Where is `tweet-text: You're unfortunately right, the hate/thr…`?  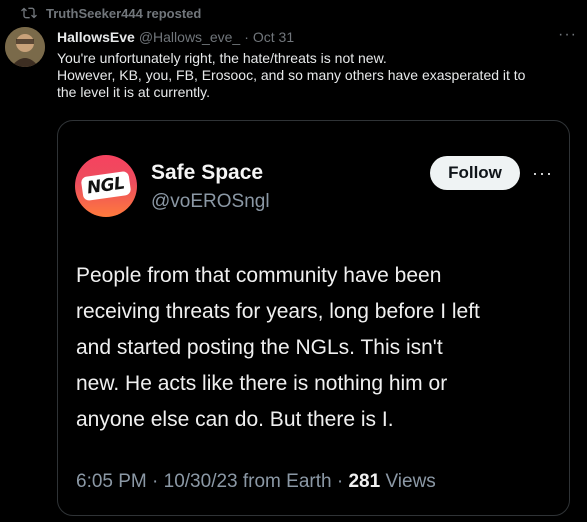 tweet-text: You're unfortunately right, the hate/thr… is located at coordinates (317, 75).